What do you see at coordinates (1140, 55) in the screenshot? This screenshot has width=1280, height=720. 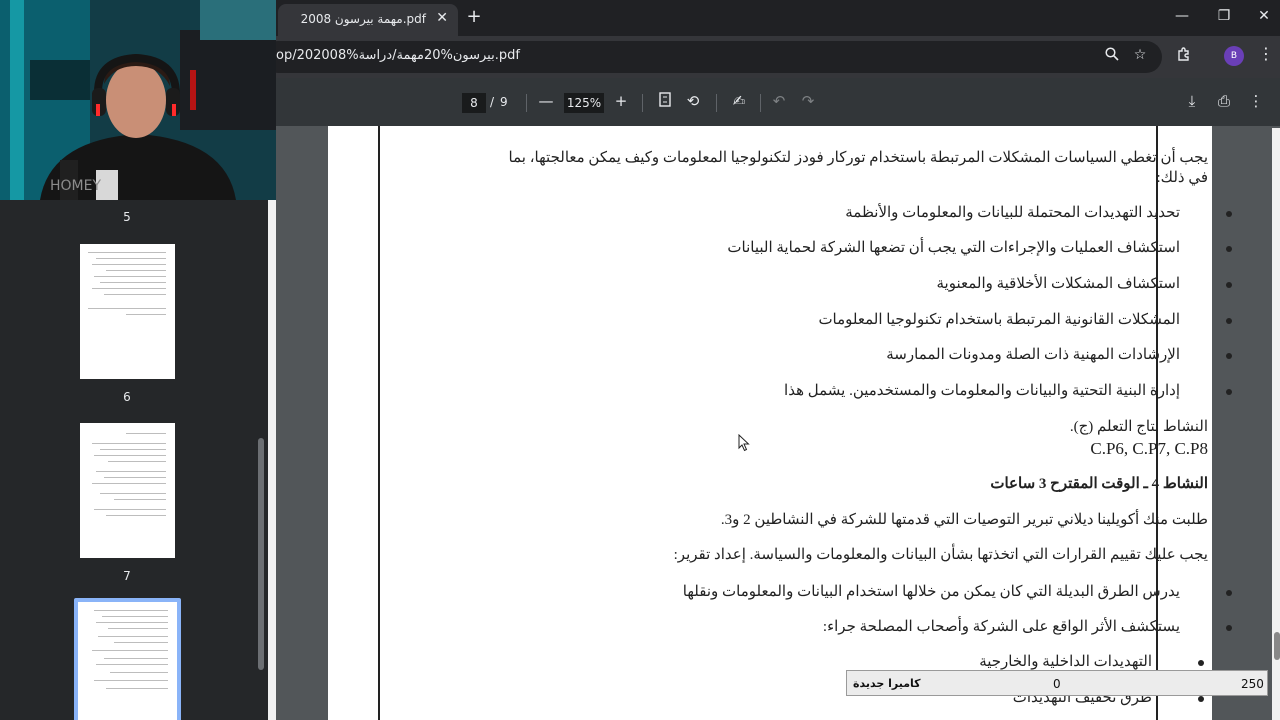 I see `bookmark-star-icon: ☆` at bounding box center [1140, 55].